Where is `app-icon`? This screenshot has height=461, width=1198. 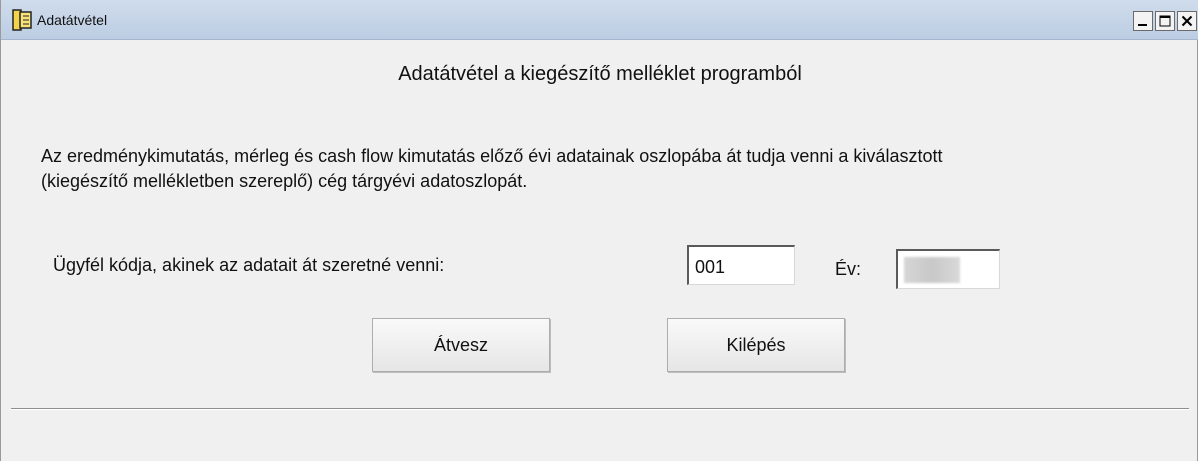 app-icon is located at coordinates (22, 20).